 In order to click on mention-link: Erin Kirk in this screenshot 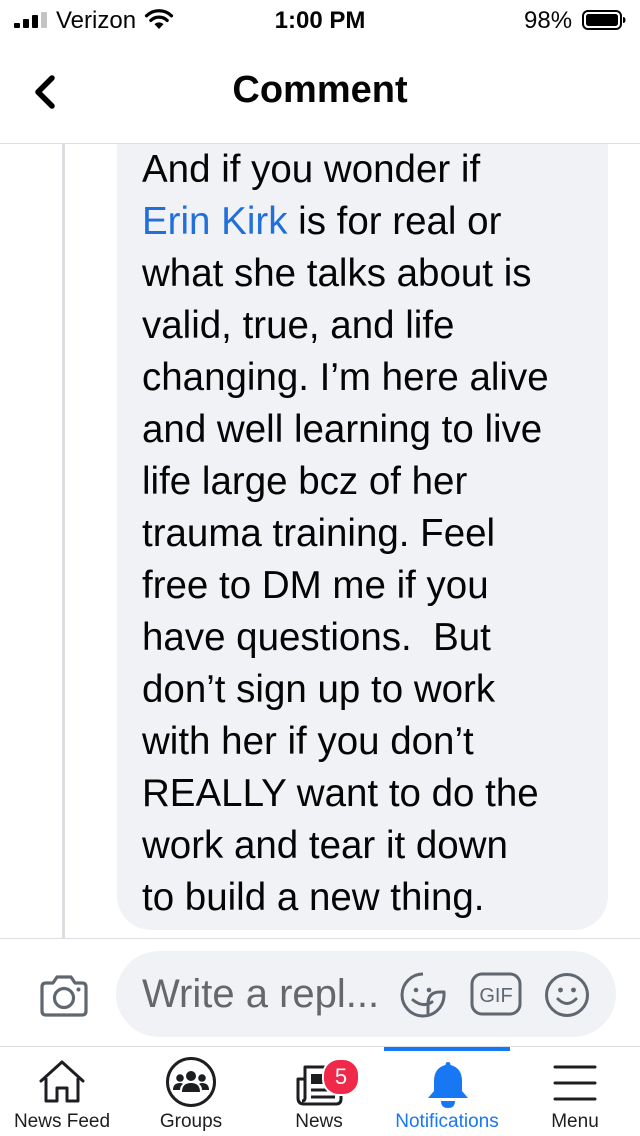, I will do `click(214, 221)`.